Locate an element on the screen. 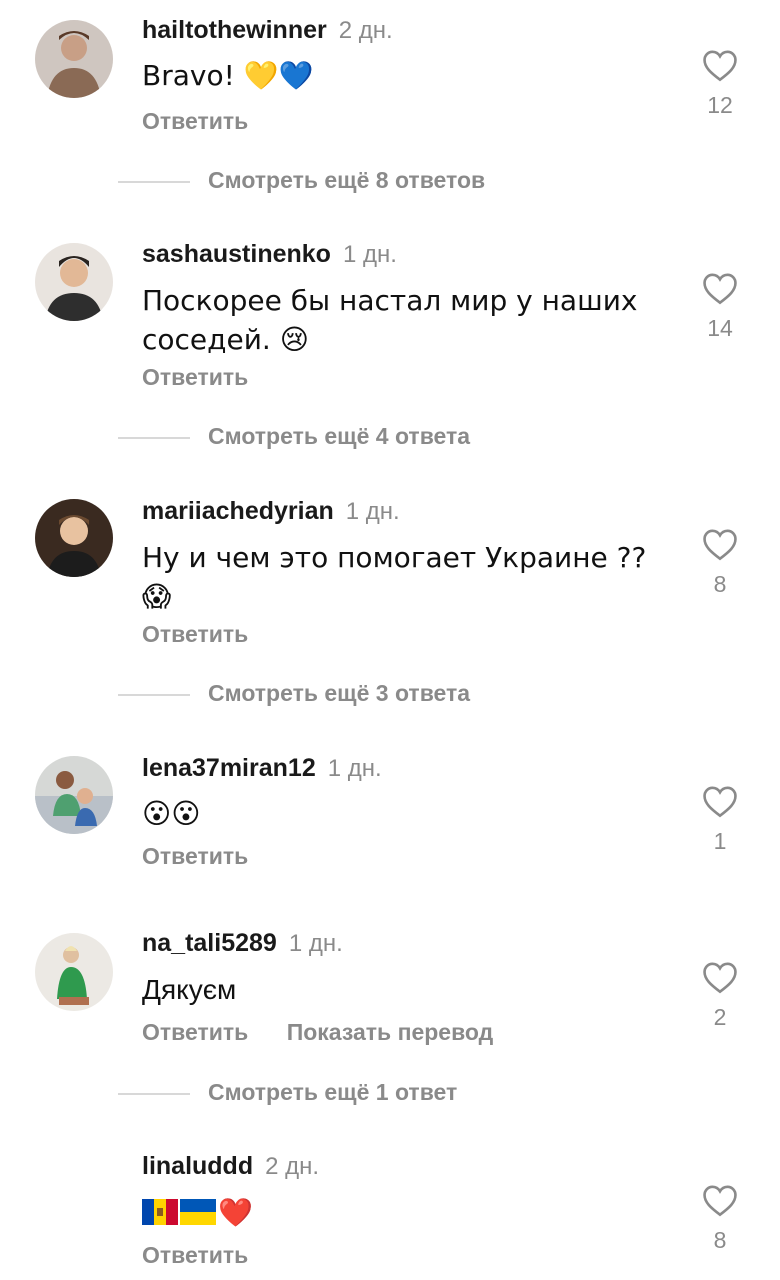 The image size is (780, 1280). comment-text: Bravo! 💛💙 is located at coordinates (228, 75).